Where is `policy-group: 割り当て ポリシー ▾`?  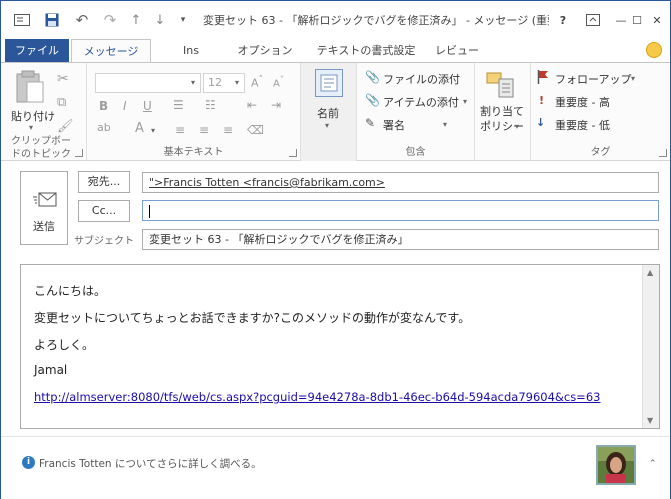
policy-group: 割り当て ポリシー ▾ is located at coordinates (503, 112).